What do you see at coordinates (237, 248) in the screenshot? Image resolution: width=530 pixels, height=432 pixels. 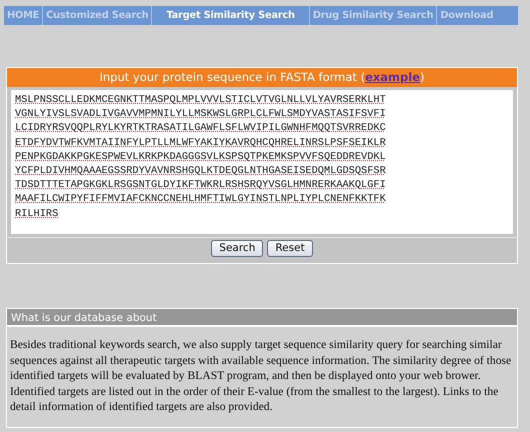 I see `form-button: Search` at bounding box center [237, 248].